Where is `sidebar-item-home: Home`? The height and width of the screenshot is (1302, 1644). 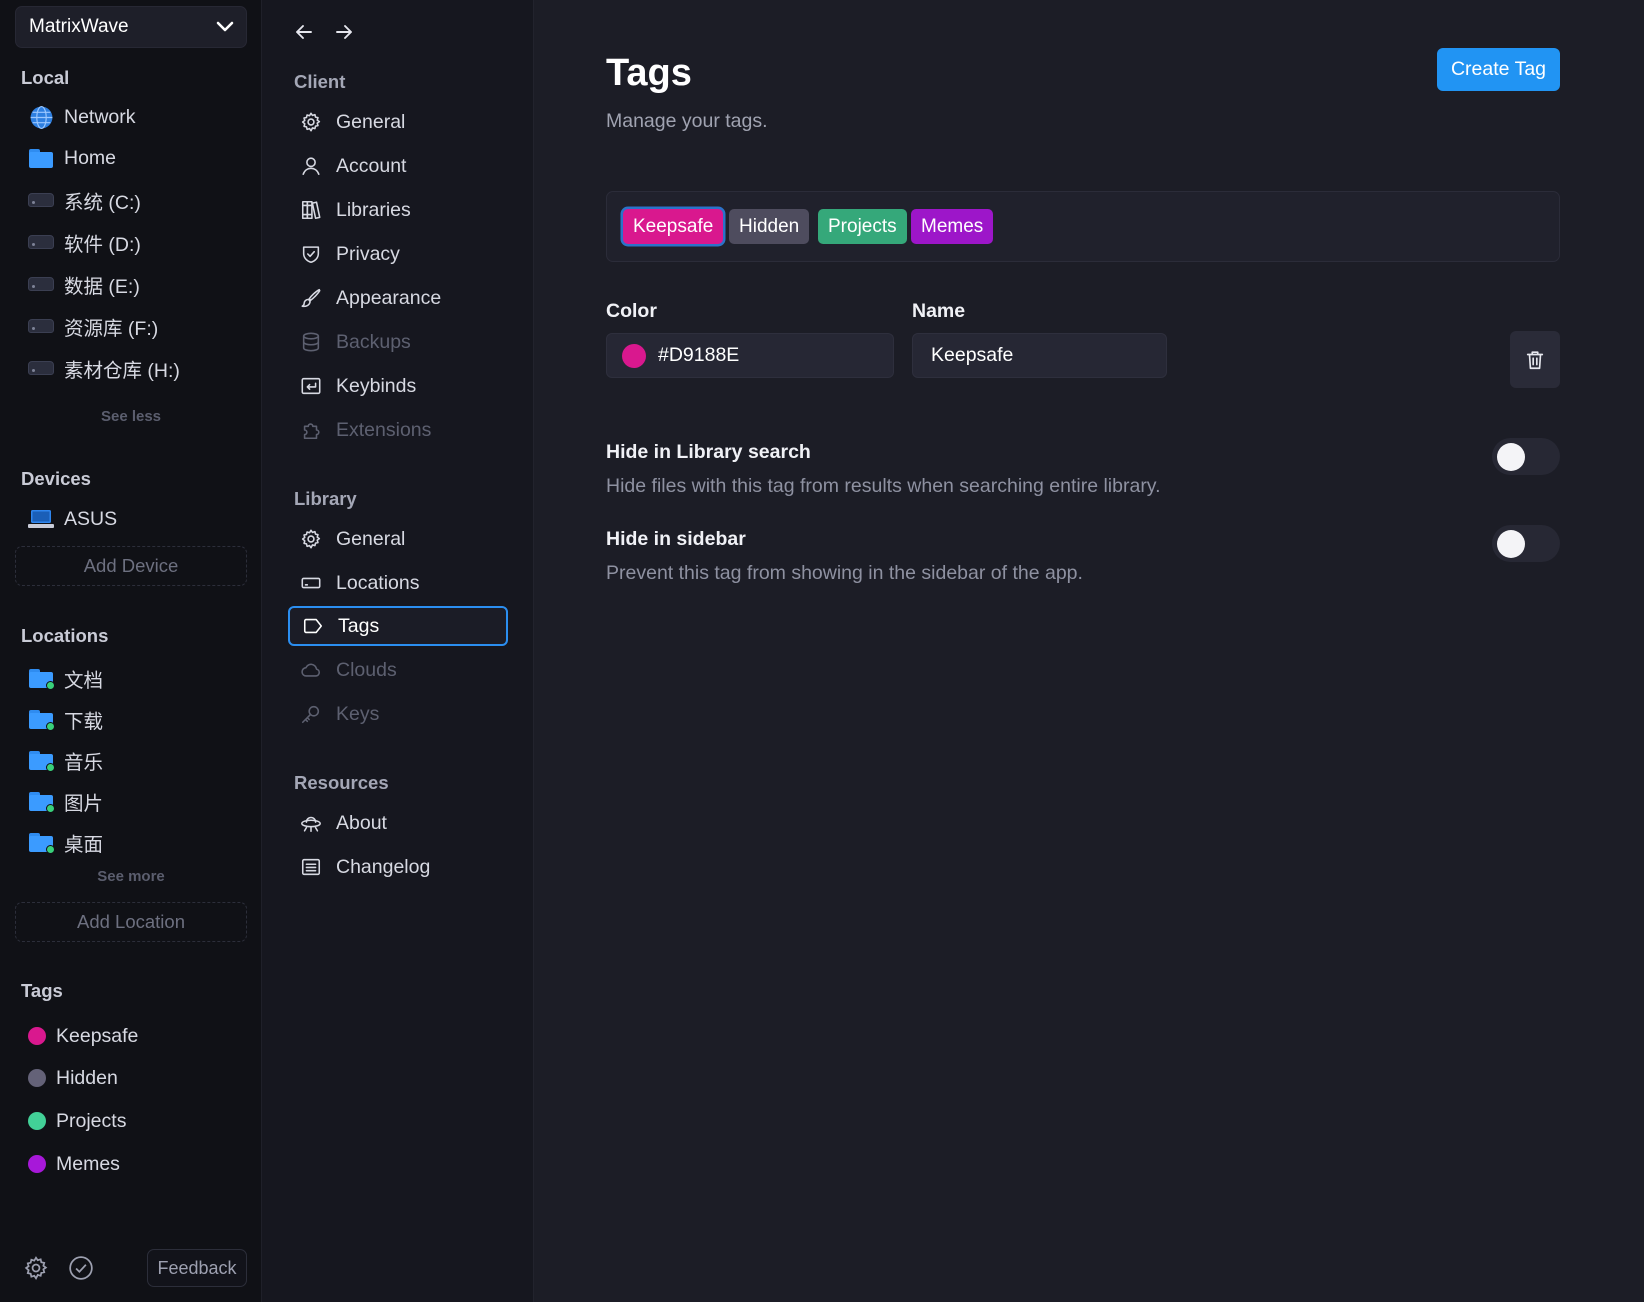
sidebar-item-home: Home is located at coordinates (72, 158).